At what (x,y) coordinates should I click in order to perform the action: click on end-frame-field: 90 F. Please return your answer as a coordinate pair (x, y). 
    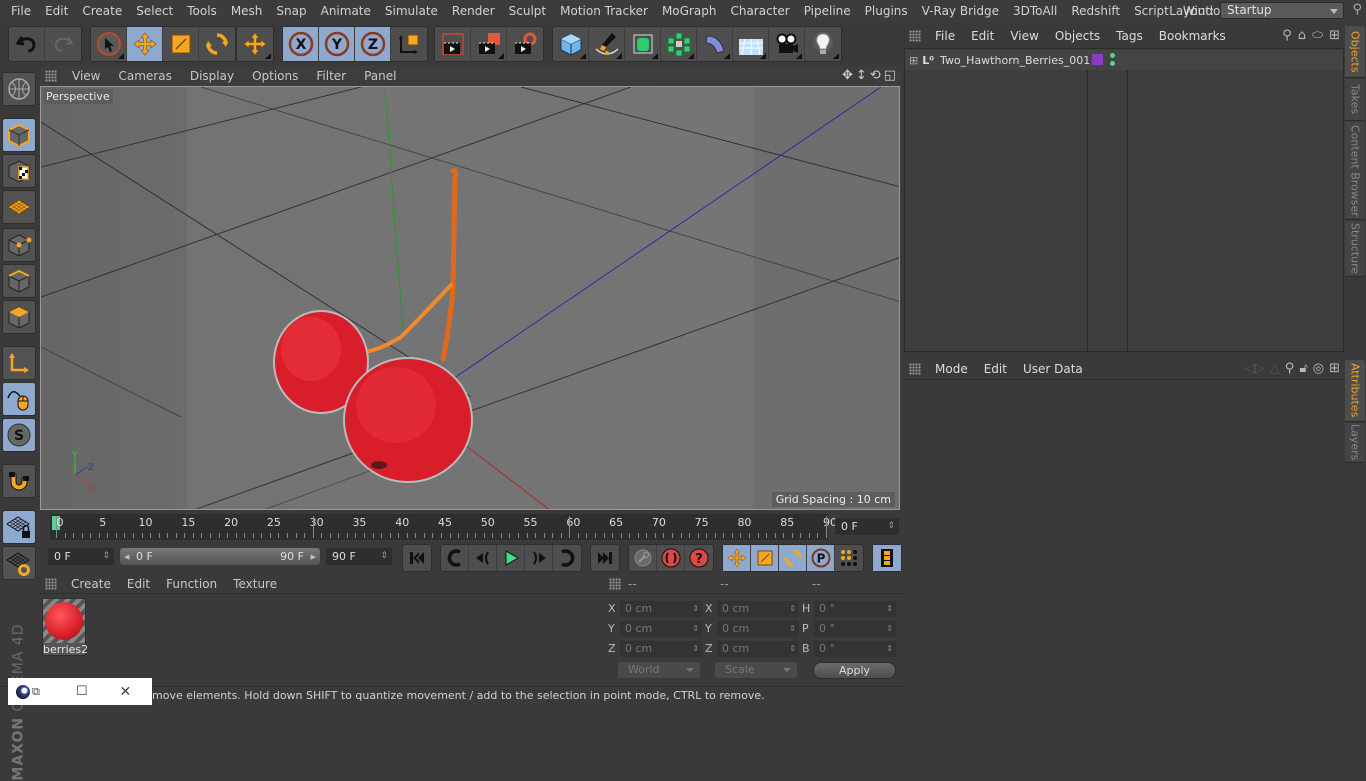
    Looking at the image, I should click on (359, 556).